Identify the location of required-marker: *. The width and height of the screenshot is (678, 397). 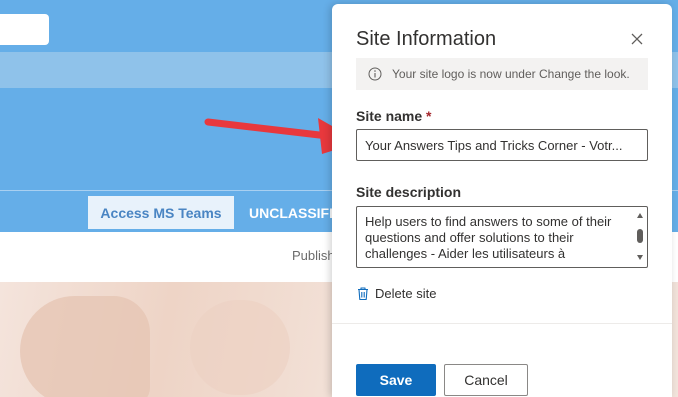
(429, 116).